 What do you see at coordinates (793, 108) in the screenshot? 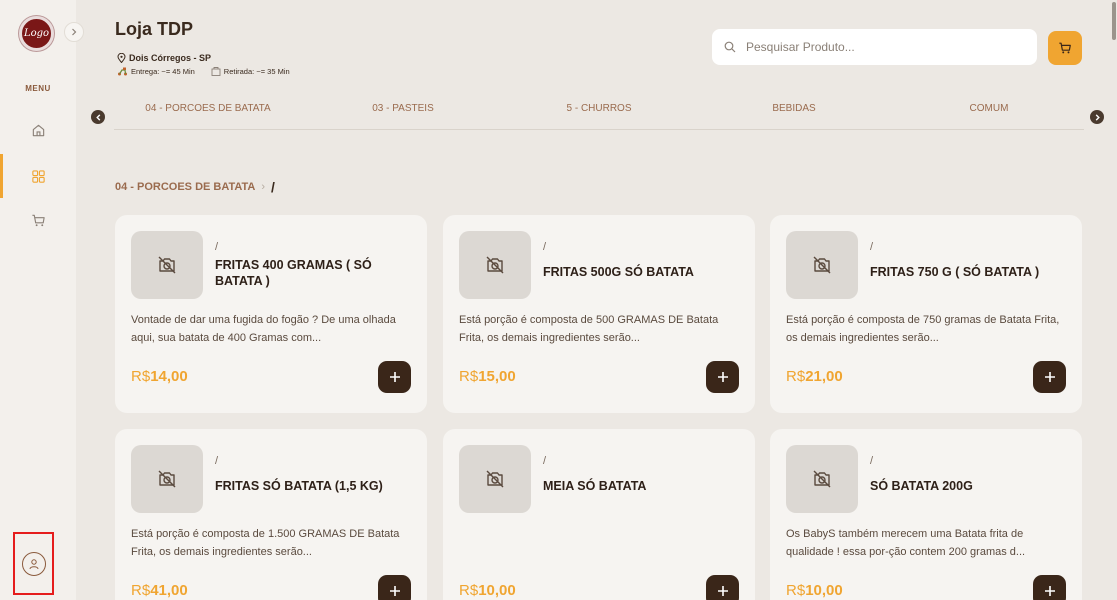
I see `tab-category-4: BEBIDAS` at bounding box center [793, 108].